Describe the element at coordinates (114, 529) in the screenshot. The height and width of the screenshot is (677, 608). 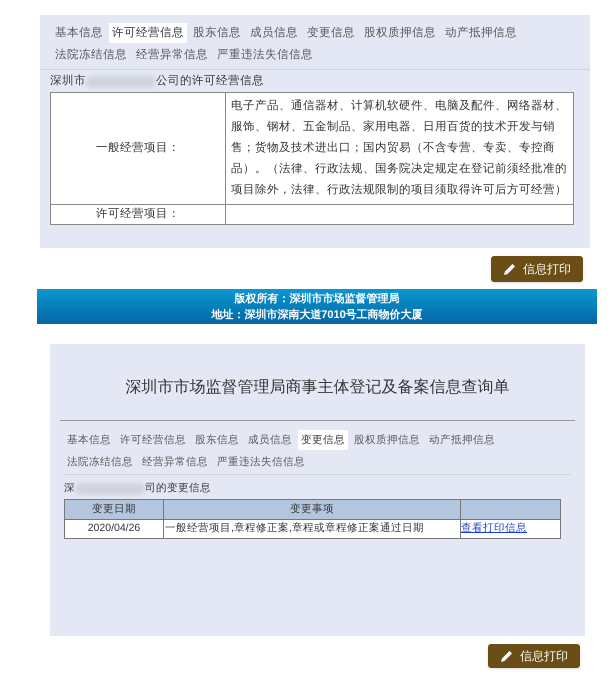
I see `table-cell: 2020/04/26` at that location.